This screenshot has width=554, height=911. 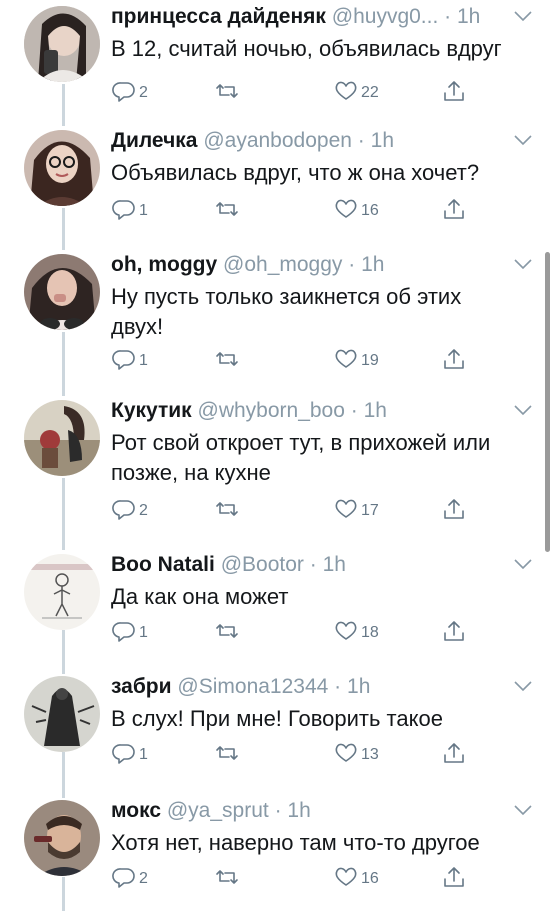 I want to click on like-button: 17, so click(x=356, y=509).